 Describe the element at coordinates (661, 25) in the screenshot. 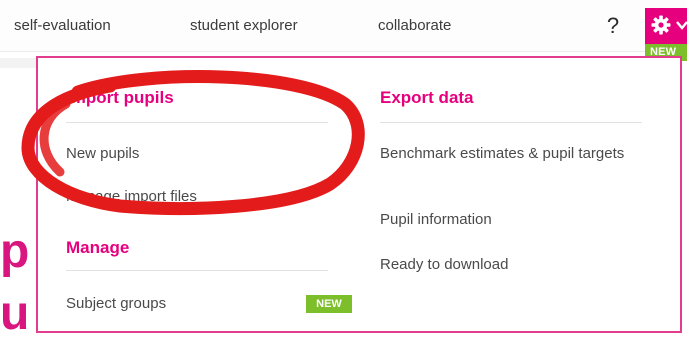

I see `gear-icon` at that location.